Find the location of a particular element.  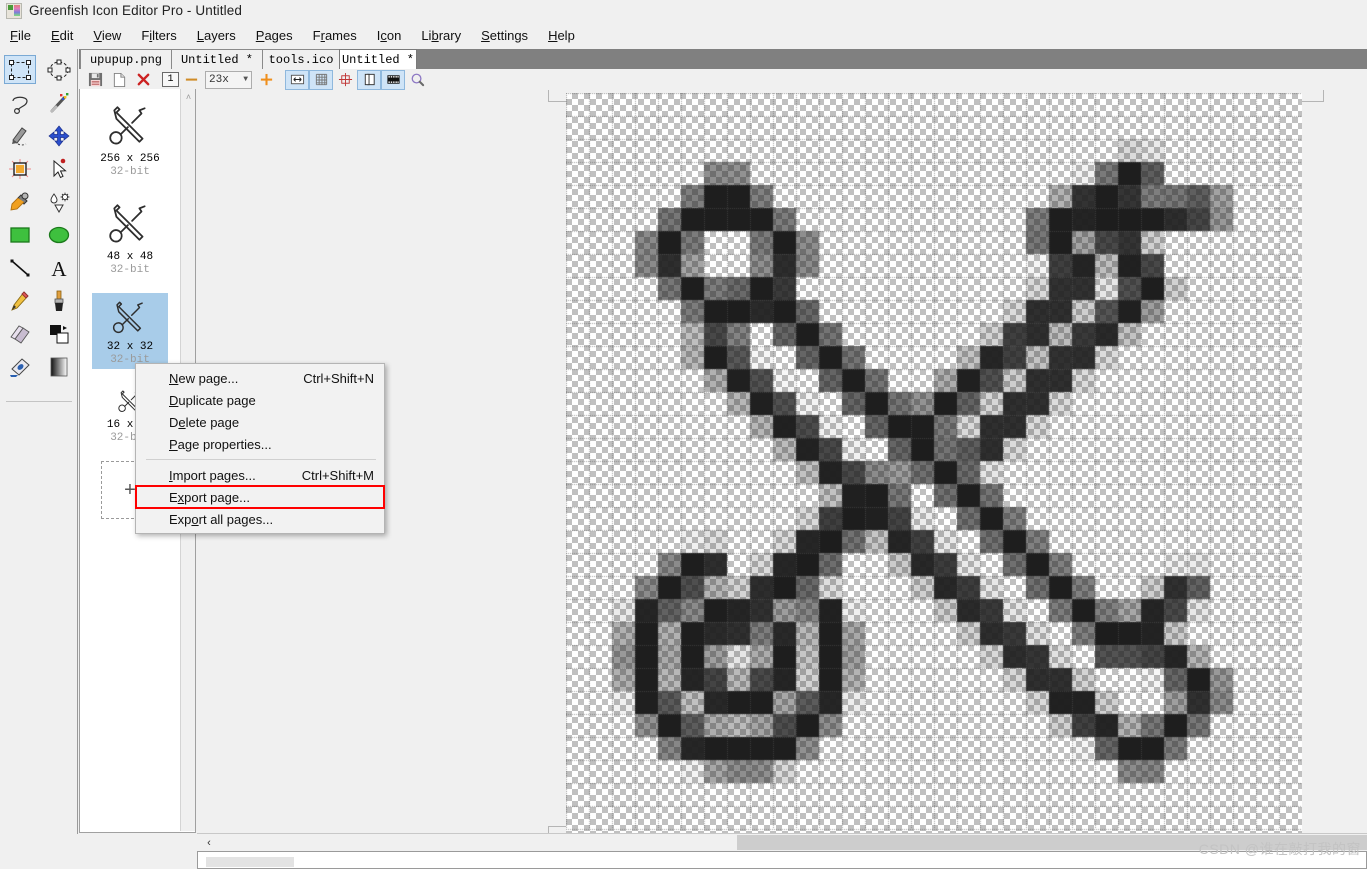

tool-palette-divider is located at coordinates (39, 401).